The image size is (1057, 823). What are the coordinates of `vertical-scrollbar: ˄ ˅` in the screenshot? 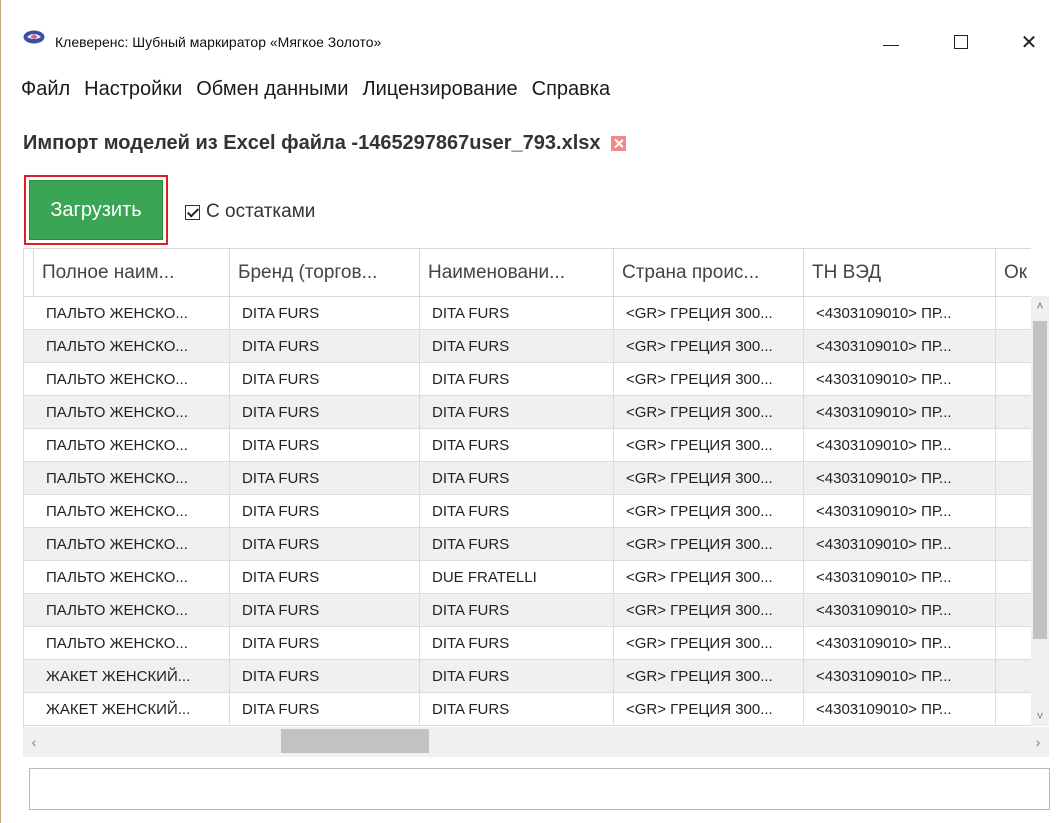 It's located at (1040, 511).